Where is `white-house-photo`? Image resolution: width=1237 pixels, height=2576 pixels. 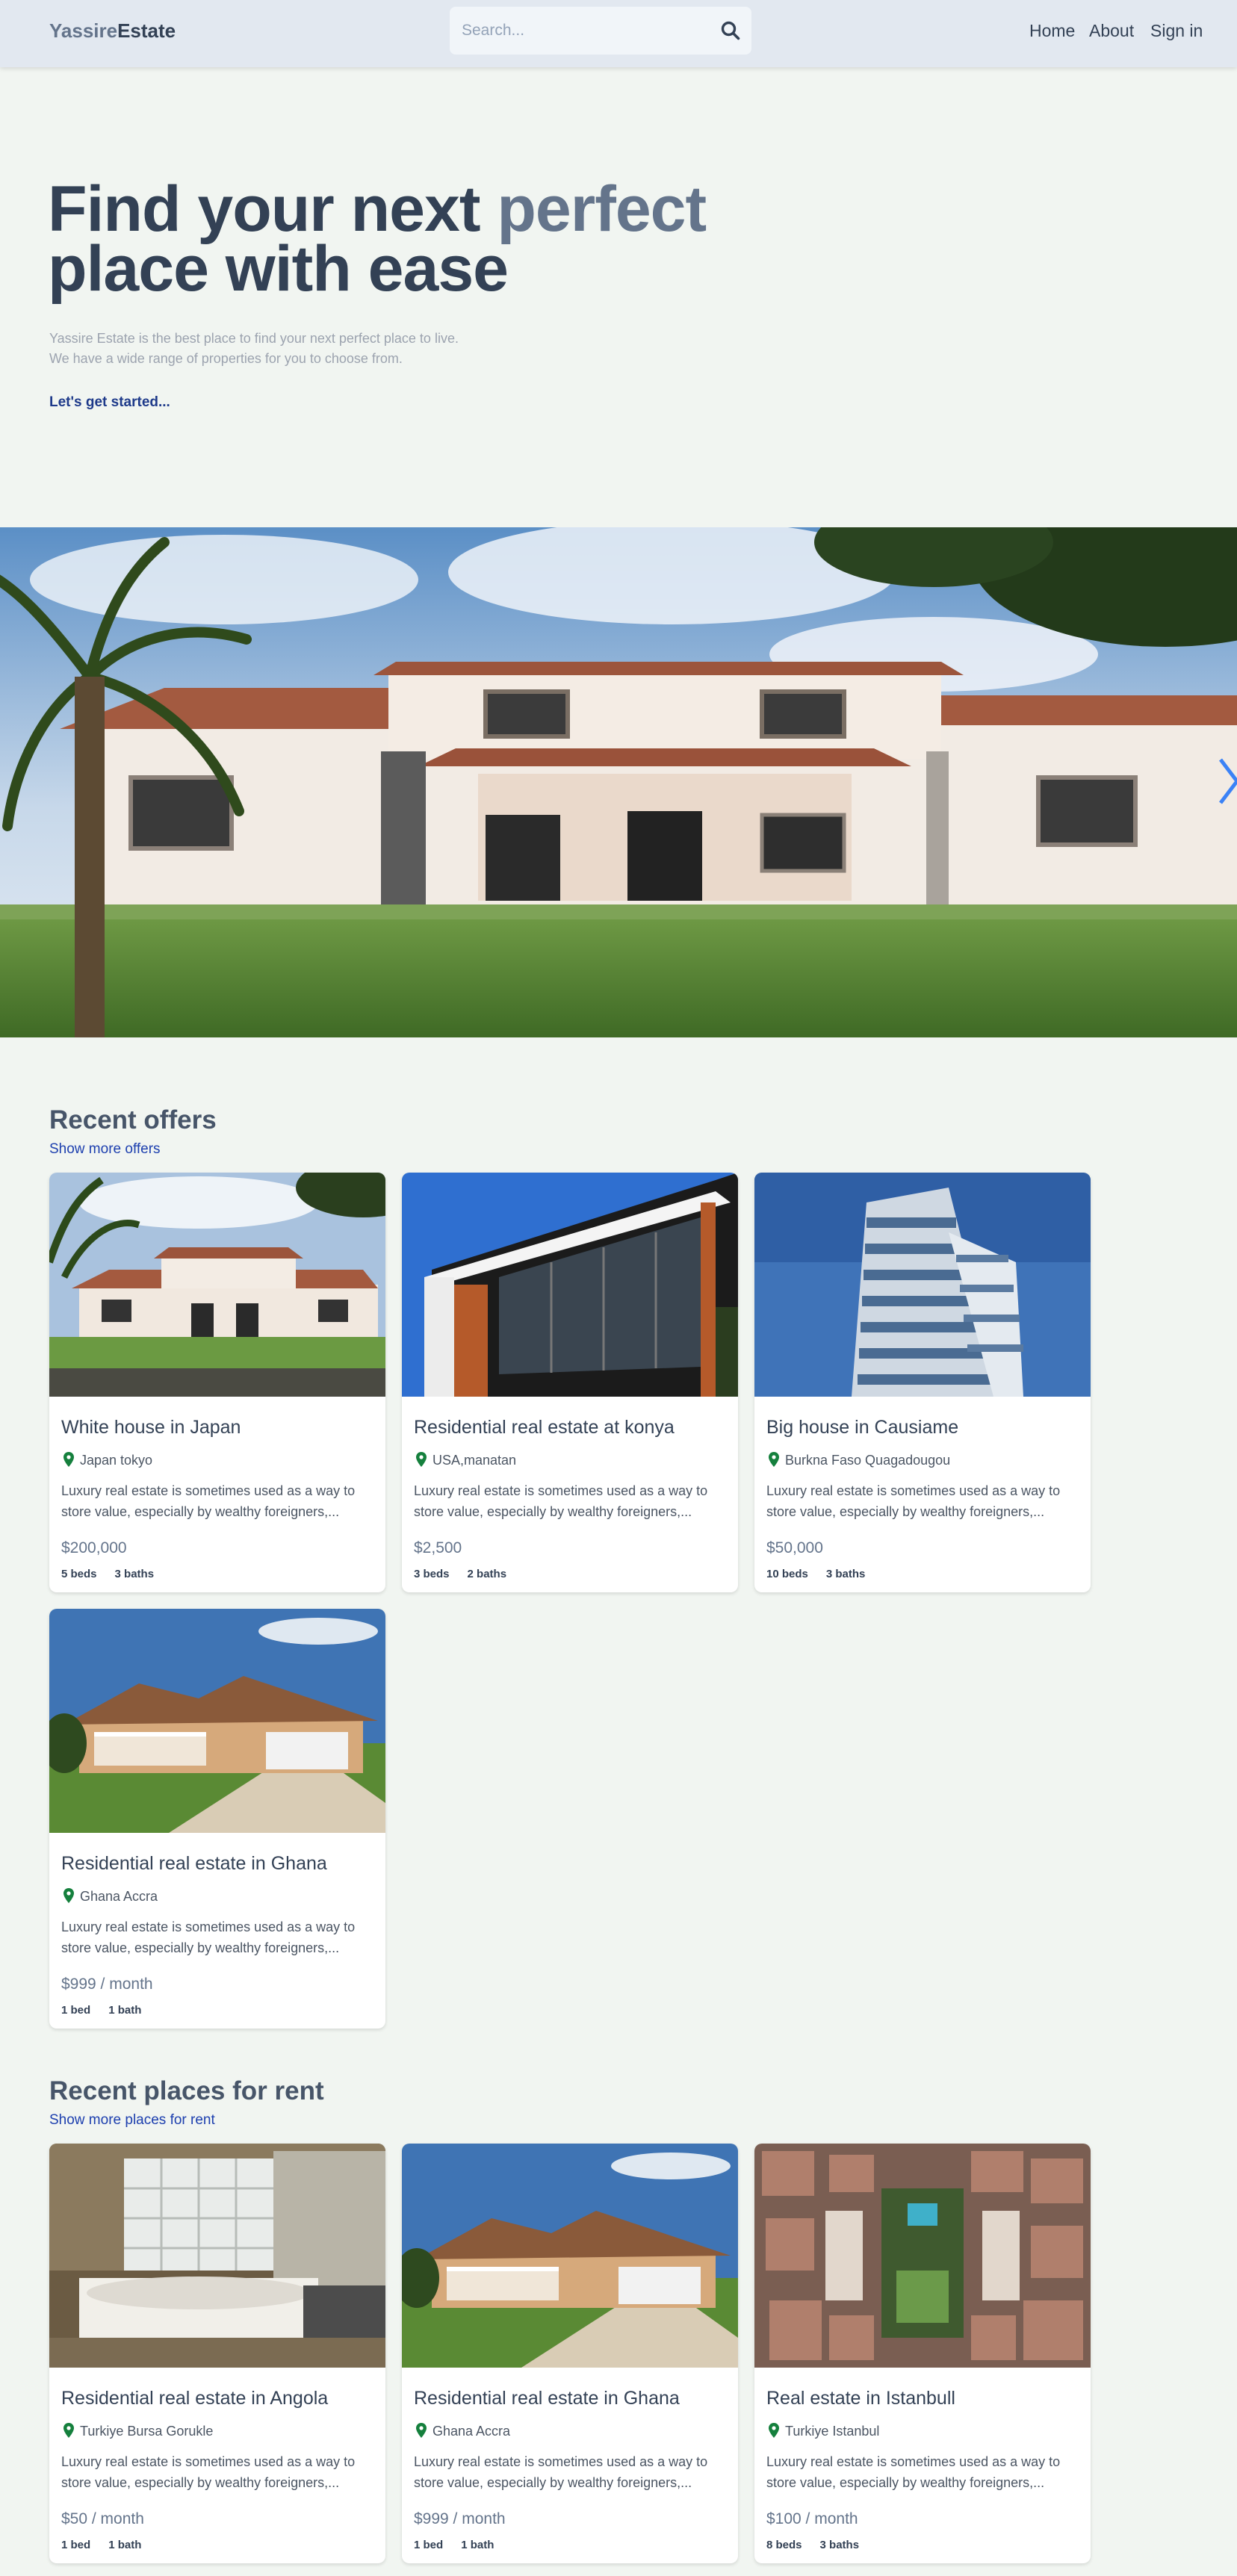
white-house-photo is located at coordinates (217, 1285).